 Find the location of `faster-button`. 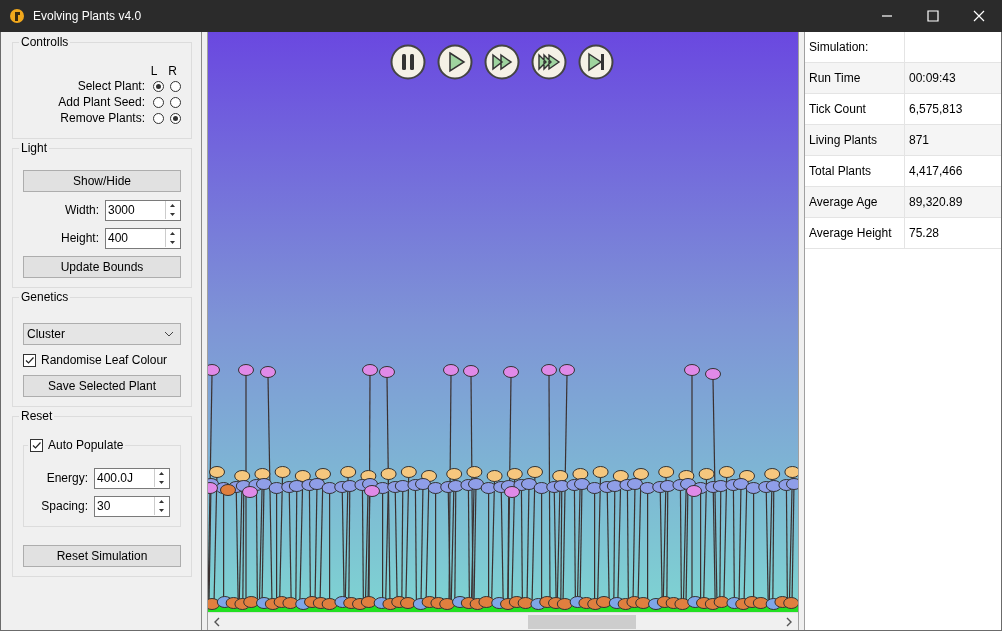

faster-button is located at coordinates (549, 62).